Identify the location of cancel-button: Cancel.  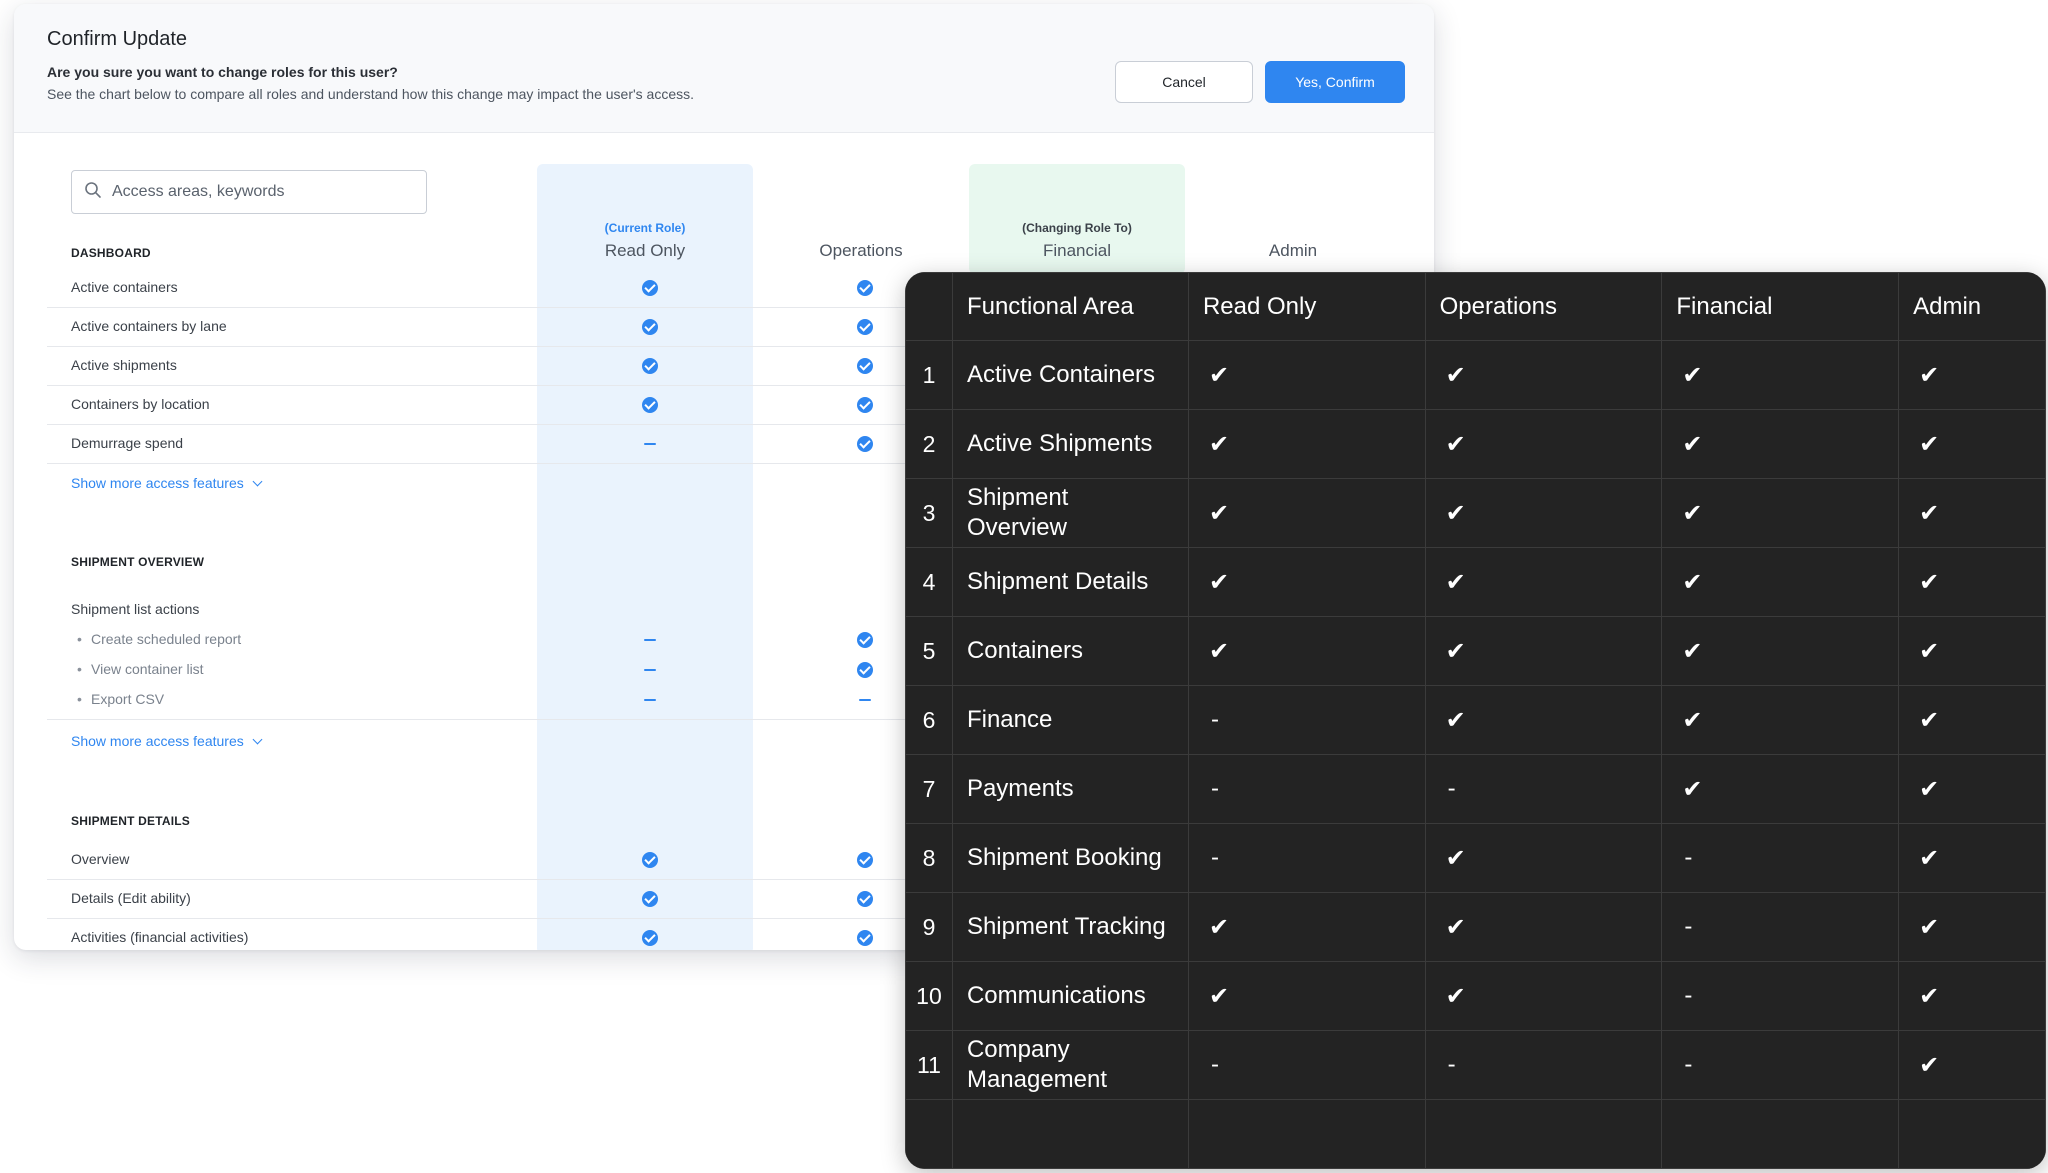
(1184, 82).